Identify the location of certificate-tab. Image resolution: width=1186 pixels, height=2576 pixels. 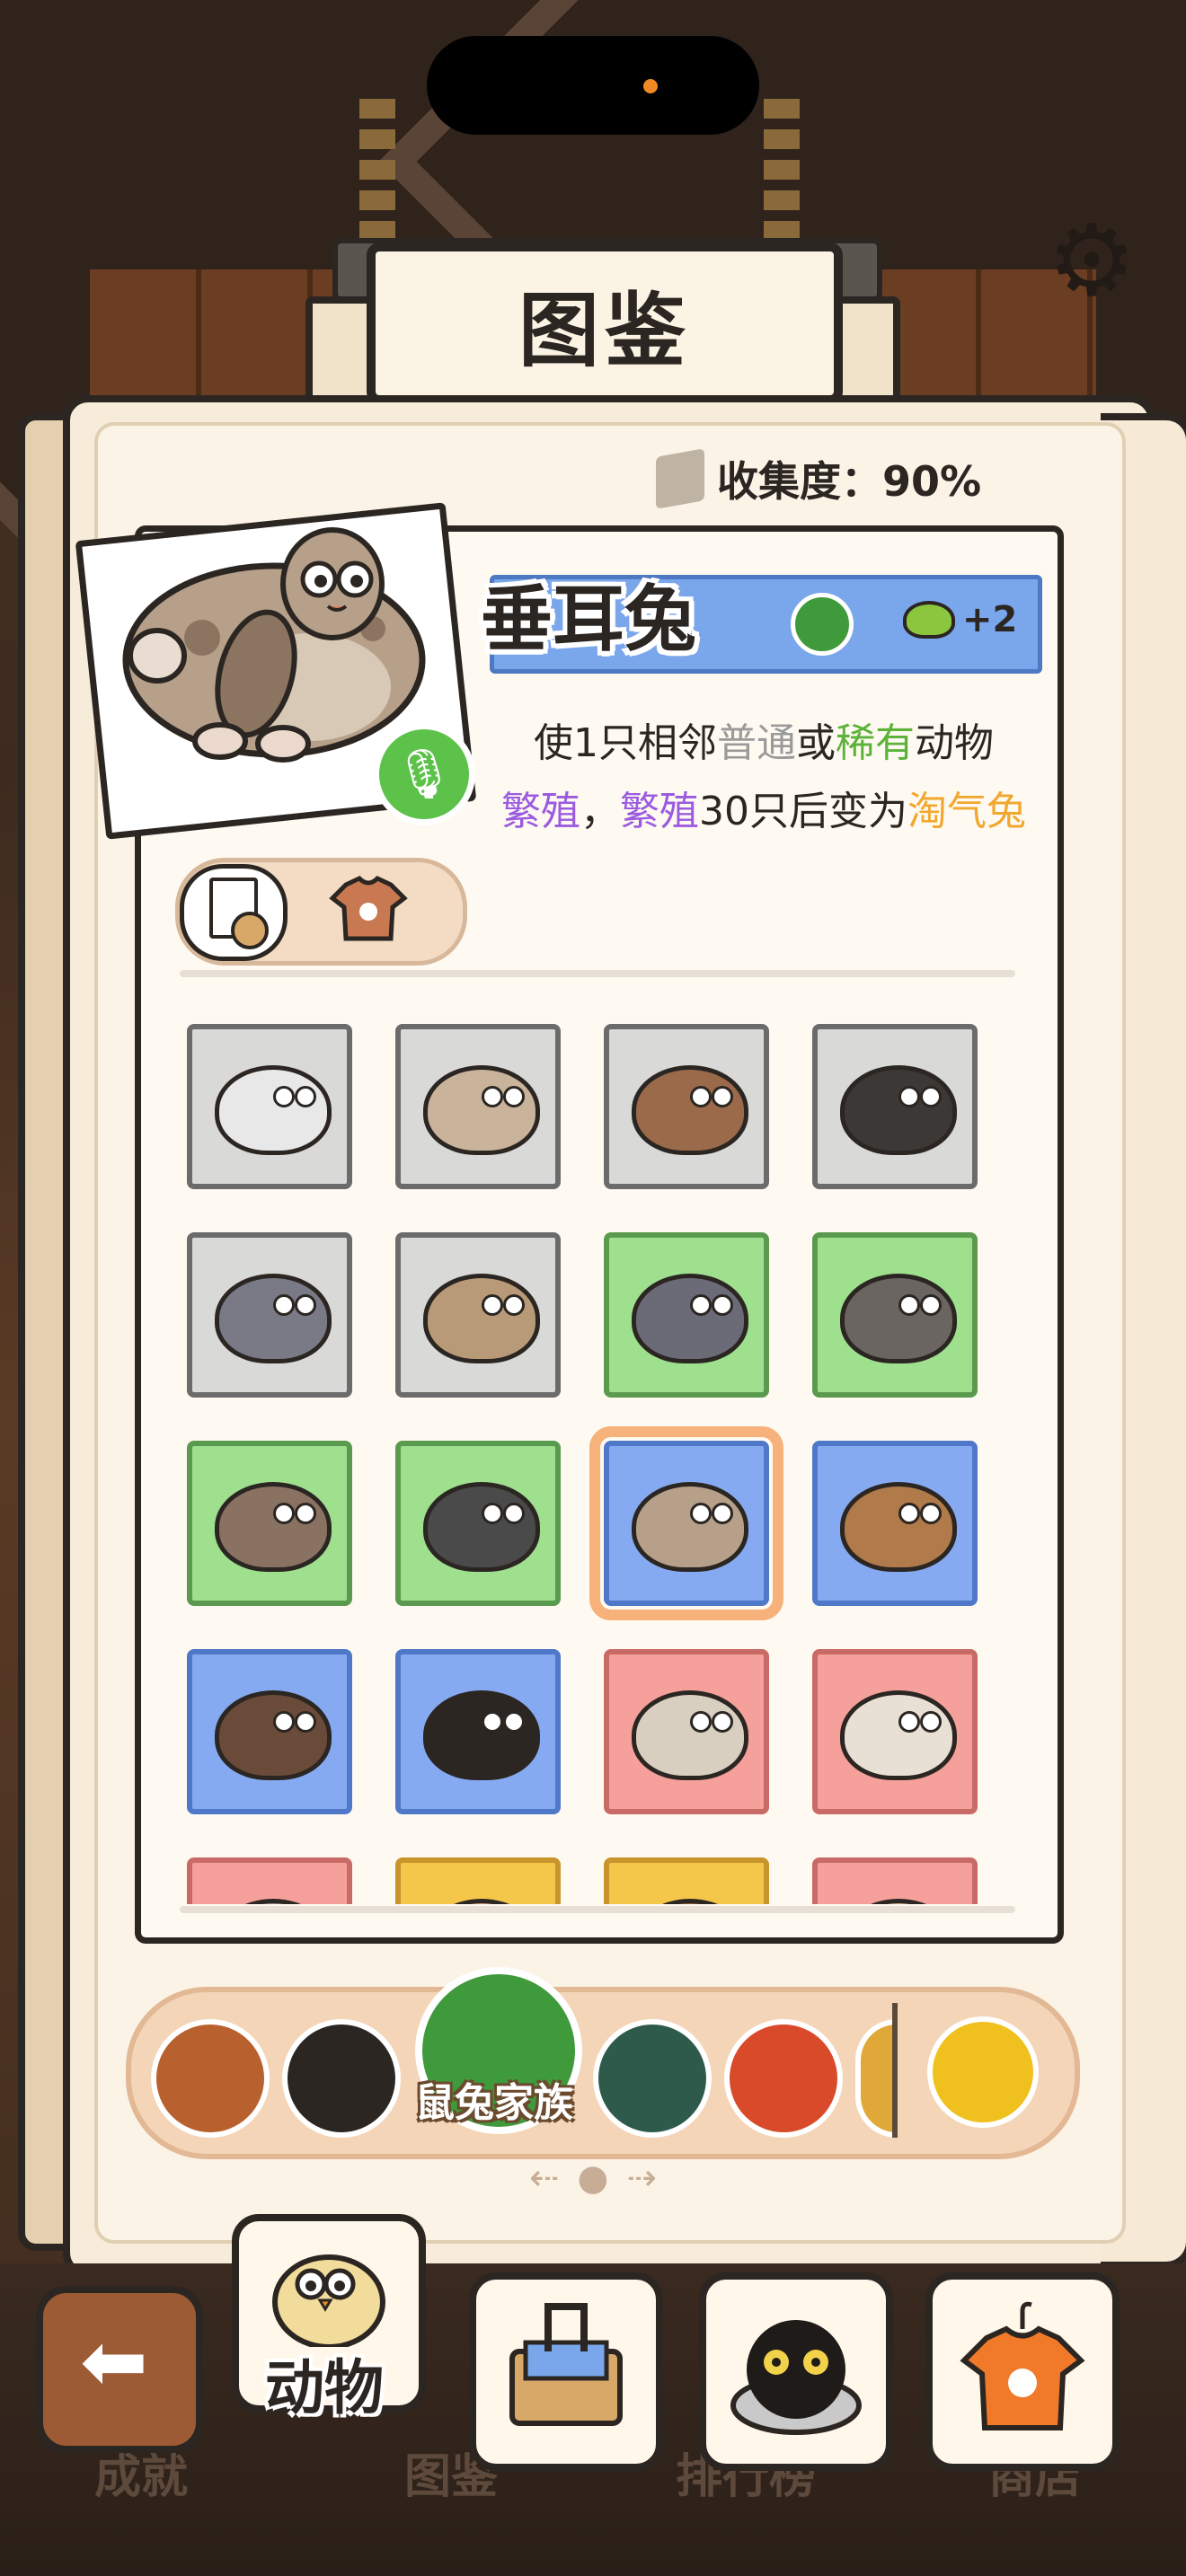
(234, 912).